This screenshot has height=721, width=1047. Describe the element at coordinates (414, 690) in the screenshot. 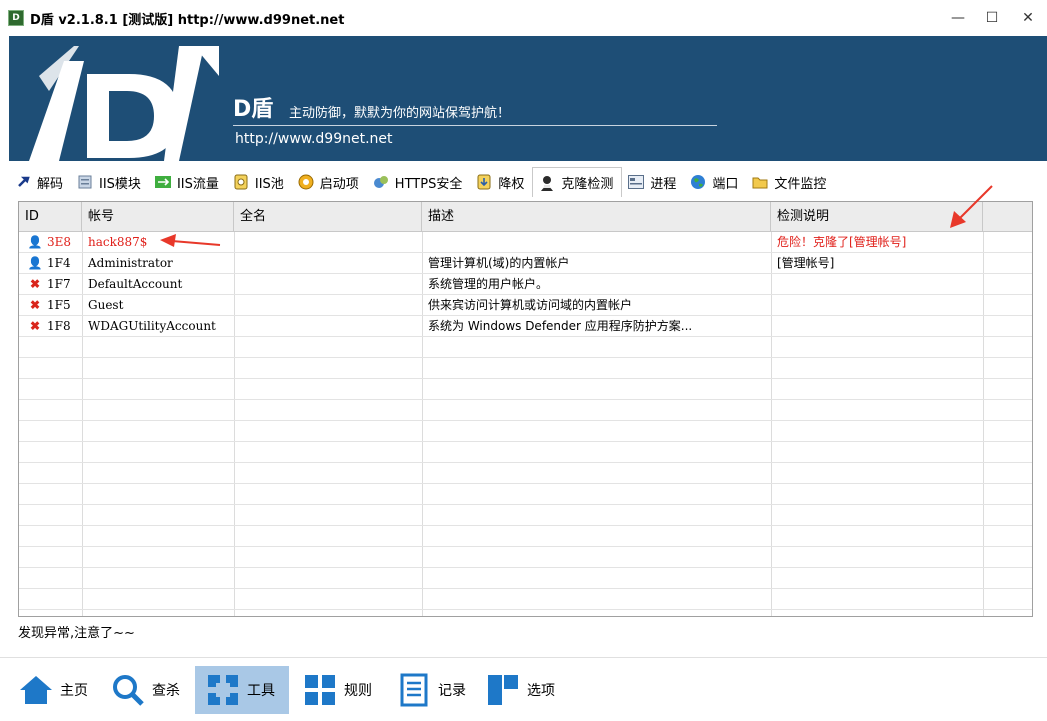

I see `log-icon` at that location.